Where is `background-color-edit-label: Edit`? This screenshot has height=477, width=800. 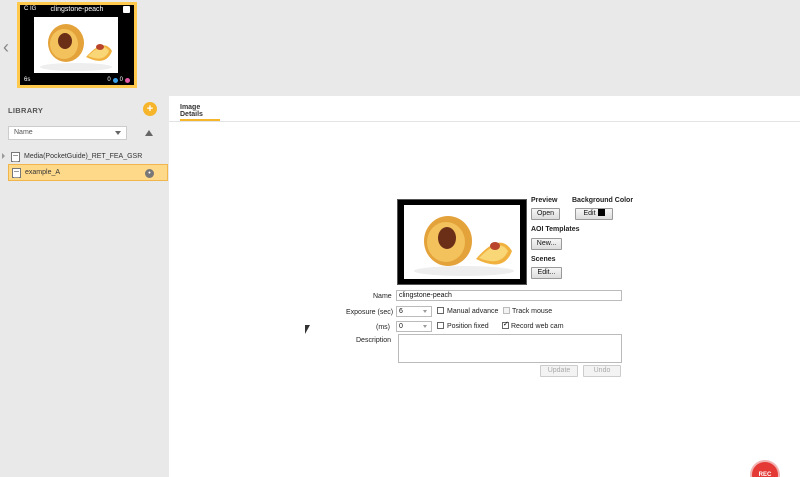
background-color-edit-label: Edit is located at coordinates (589, 213).